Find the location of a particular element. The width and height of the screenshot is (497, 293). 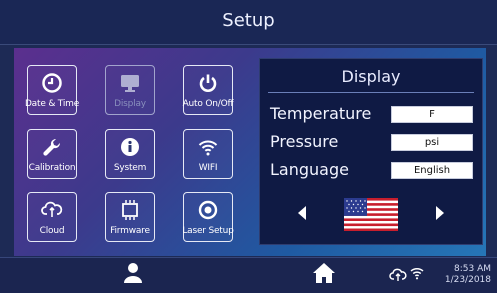

language-label: Language is located at coordinates (309, 169).